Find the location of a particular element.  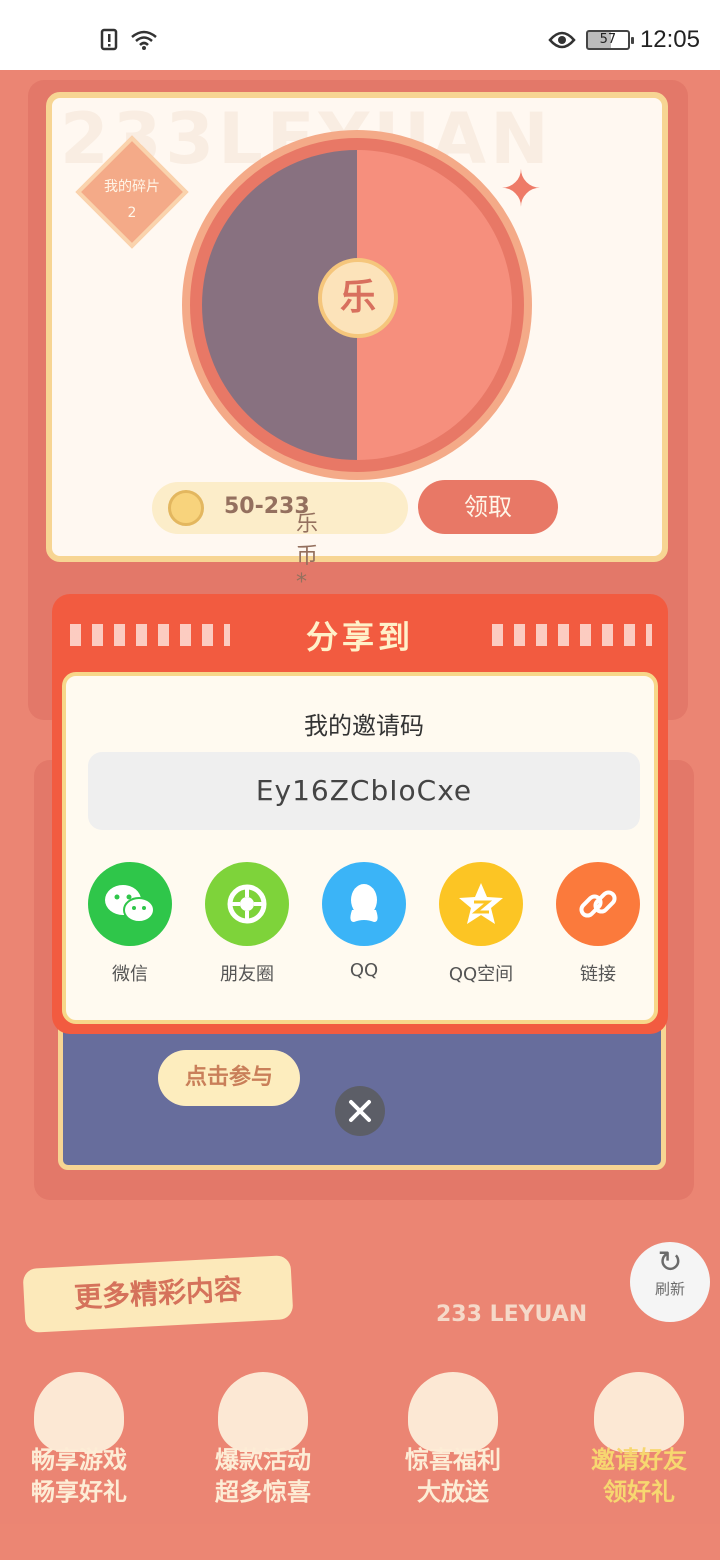

share-qq: QQ is located at coordinates (364, 921).